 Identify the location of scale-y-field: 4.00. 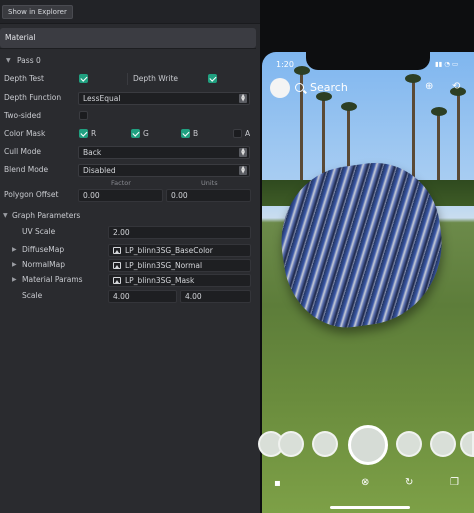
(215, 296).